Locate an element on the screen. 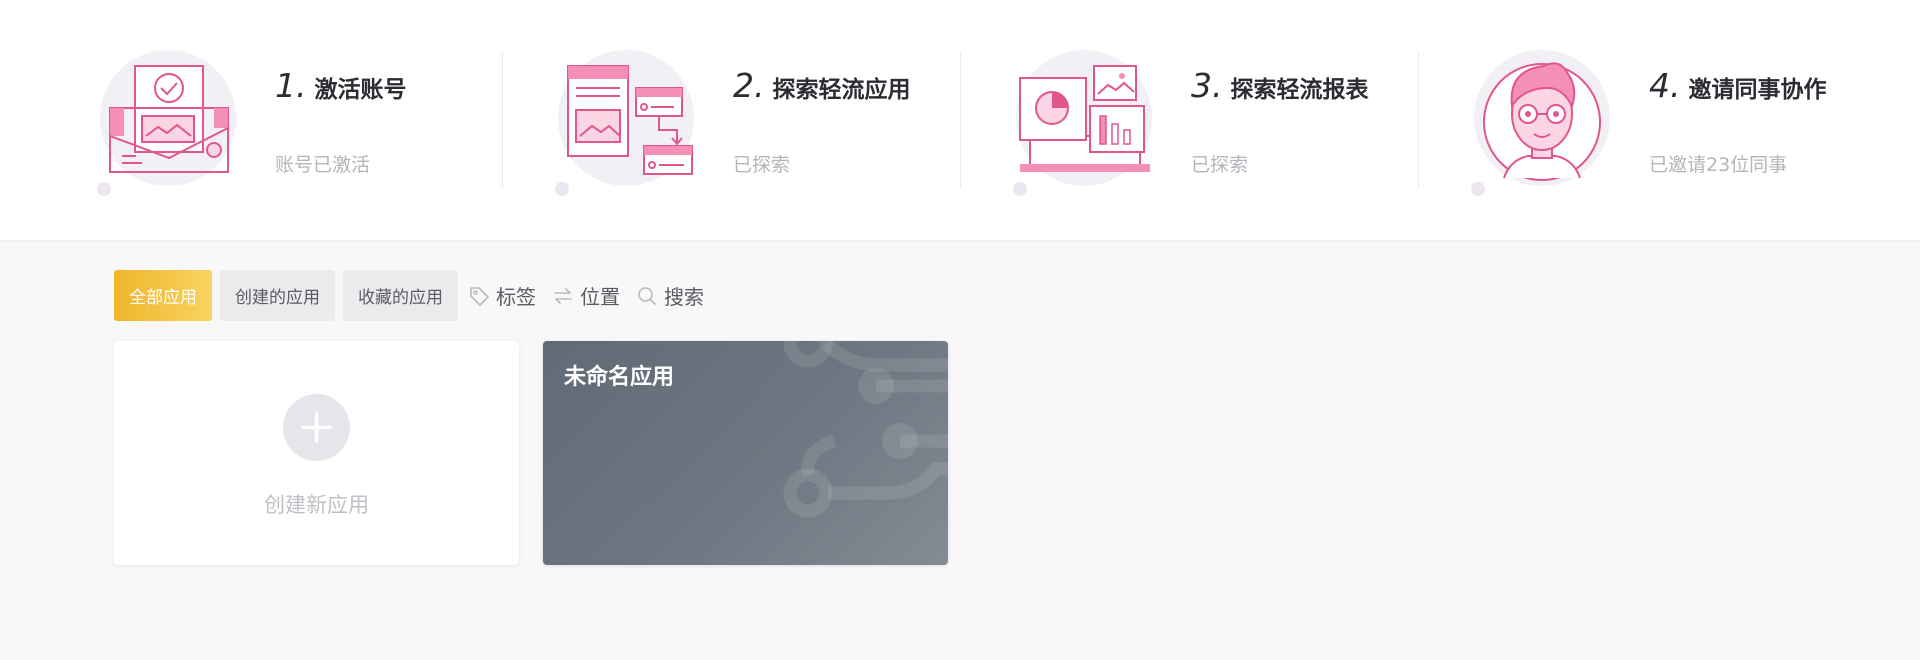  step-title-text: 激活账号 is located at coordinates (360, 90).